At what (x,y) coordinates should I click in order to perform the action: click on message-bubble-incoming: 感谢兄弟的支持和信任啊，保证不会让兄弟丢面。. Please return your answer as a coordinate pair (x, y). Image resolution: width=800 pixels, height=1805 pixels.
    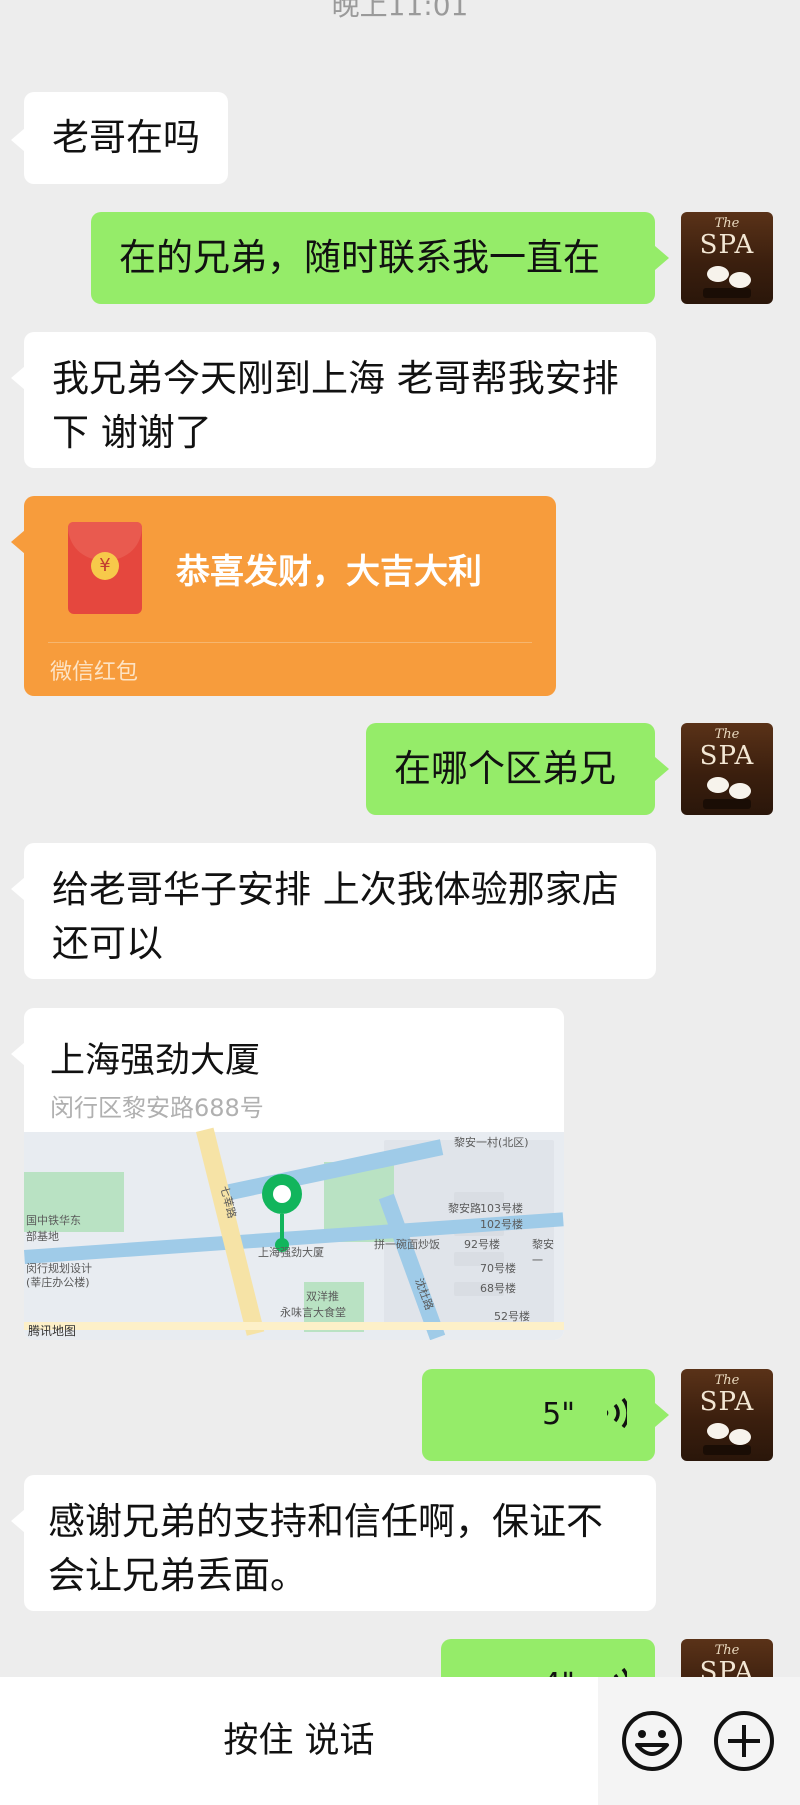
    Looking at the image, I should click on (340, 1543).